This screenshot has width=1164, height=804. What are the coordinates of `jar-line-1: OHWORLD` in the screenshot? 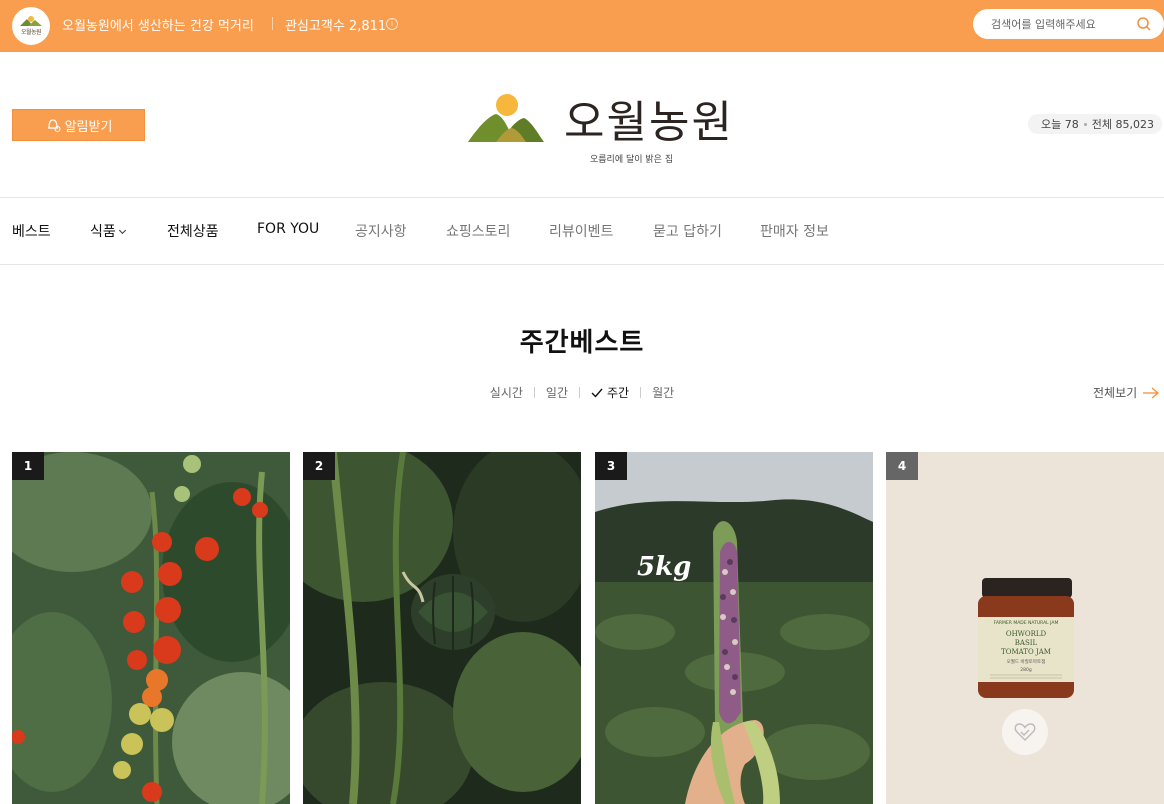 It's located at (1026, 634).